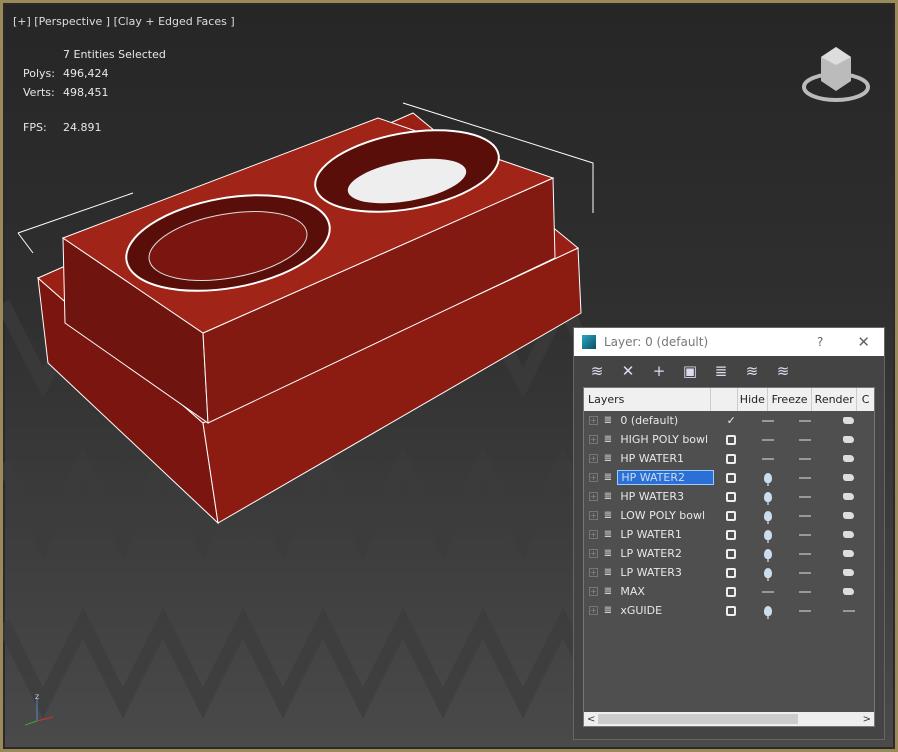 The height and width of the screenshot is (752, 898). I want to click on close-button: ✕, so click(863, 342).